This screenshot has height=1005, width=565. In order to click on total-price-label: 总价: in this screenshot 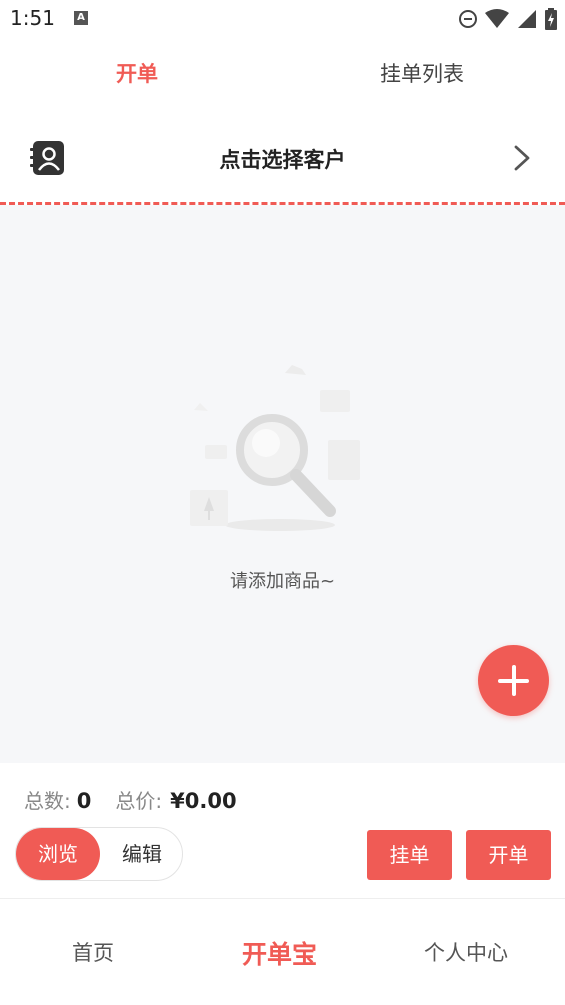, I will do `click(139, 801)`.